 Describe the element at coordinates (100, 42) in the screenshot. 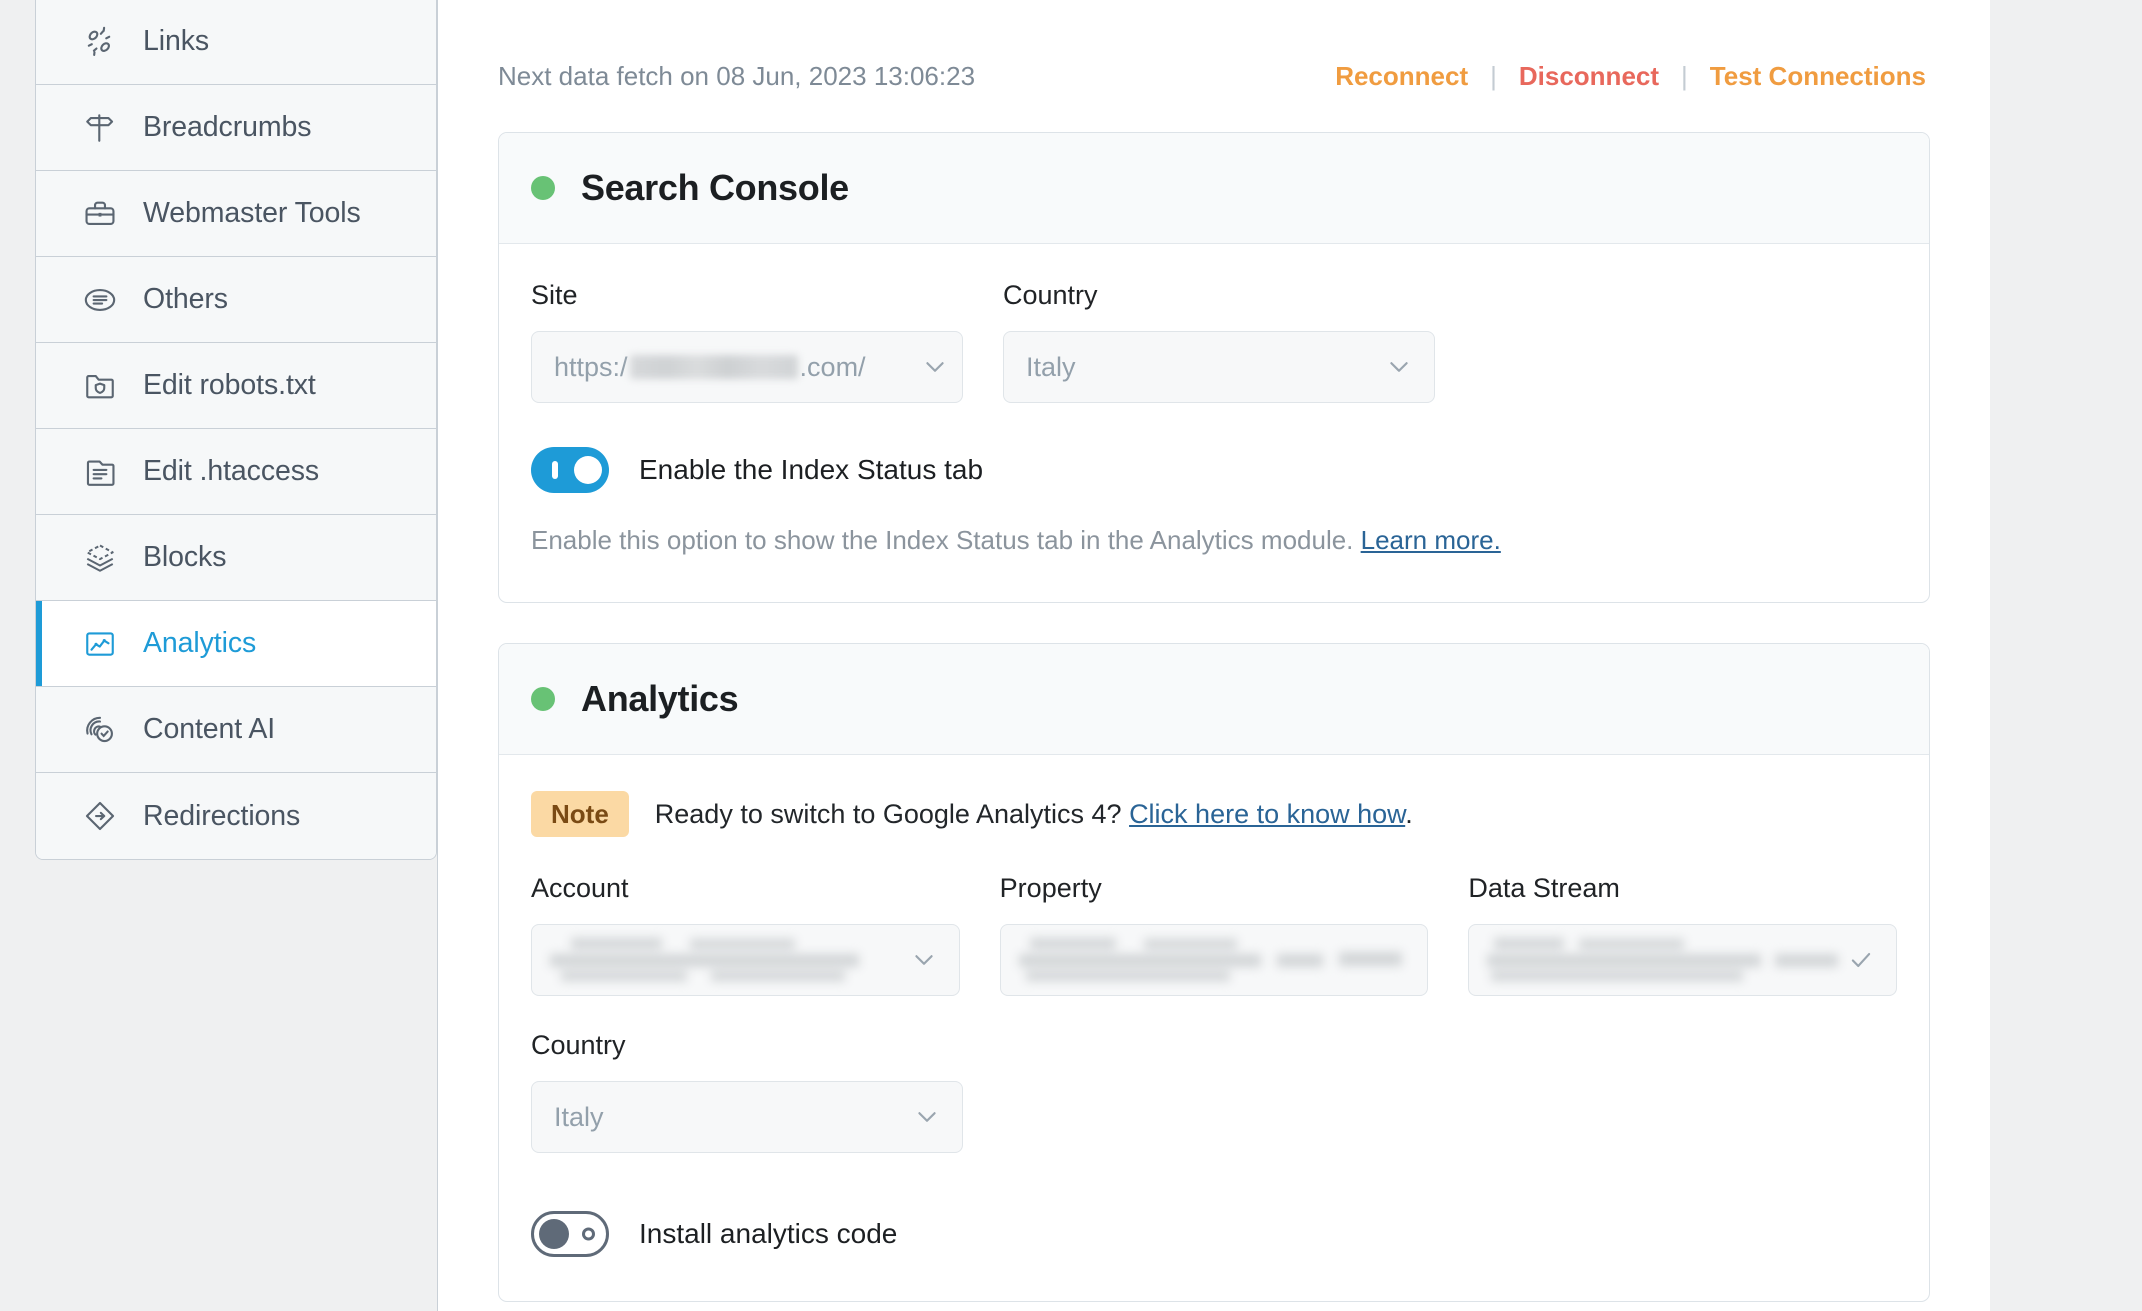

I see `links-icon` at that location.